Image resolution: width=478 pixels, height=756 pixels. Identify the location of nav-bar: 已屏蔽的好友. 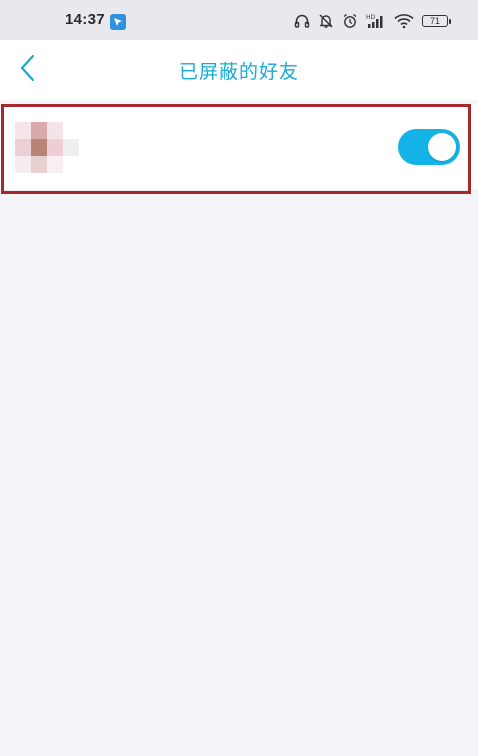
(239, 70).